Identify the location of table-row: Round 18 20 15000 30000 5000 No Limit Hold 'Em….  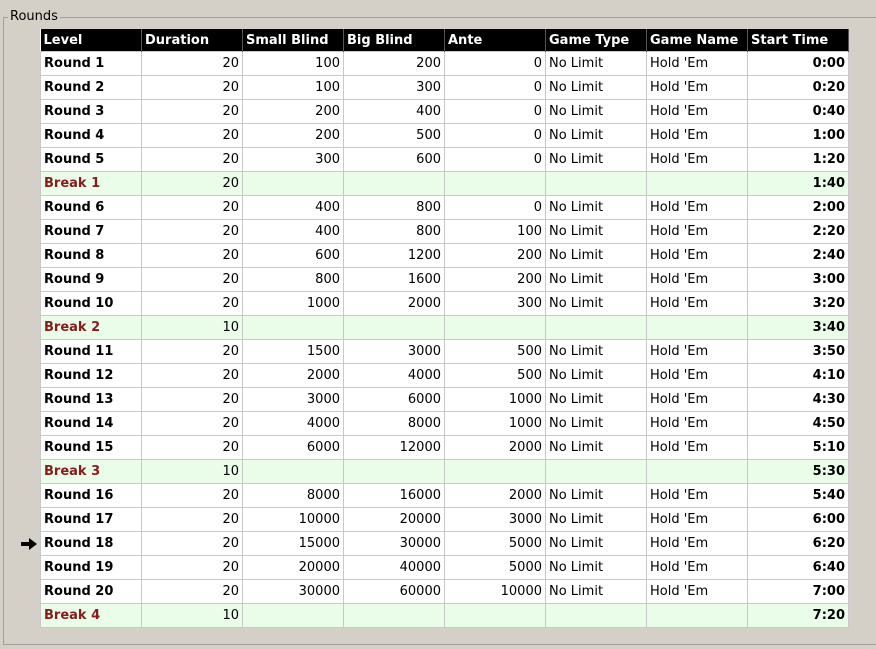
(444, 543).